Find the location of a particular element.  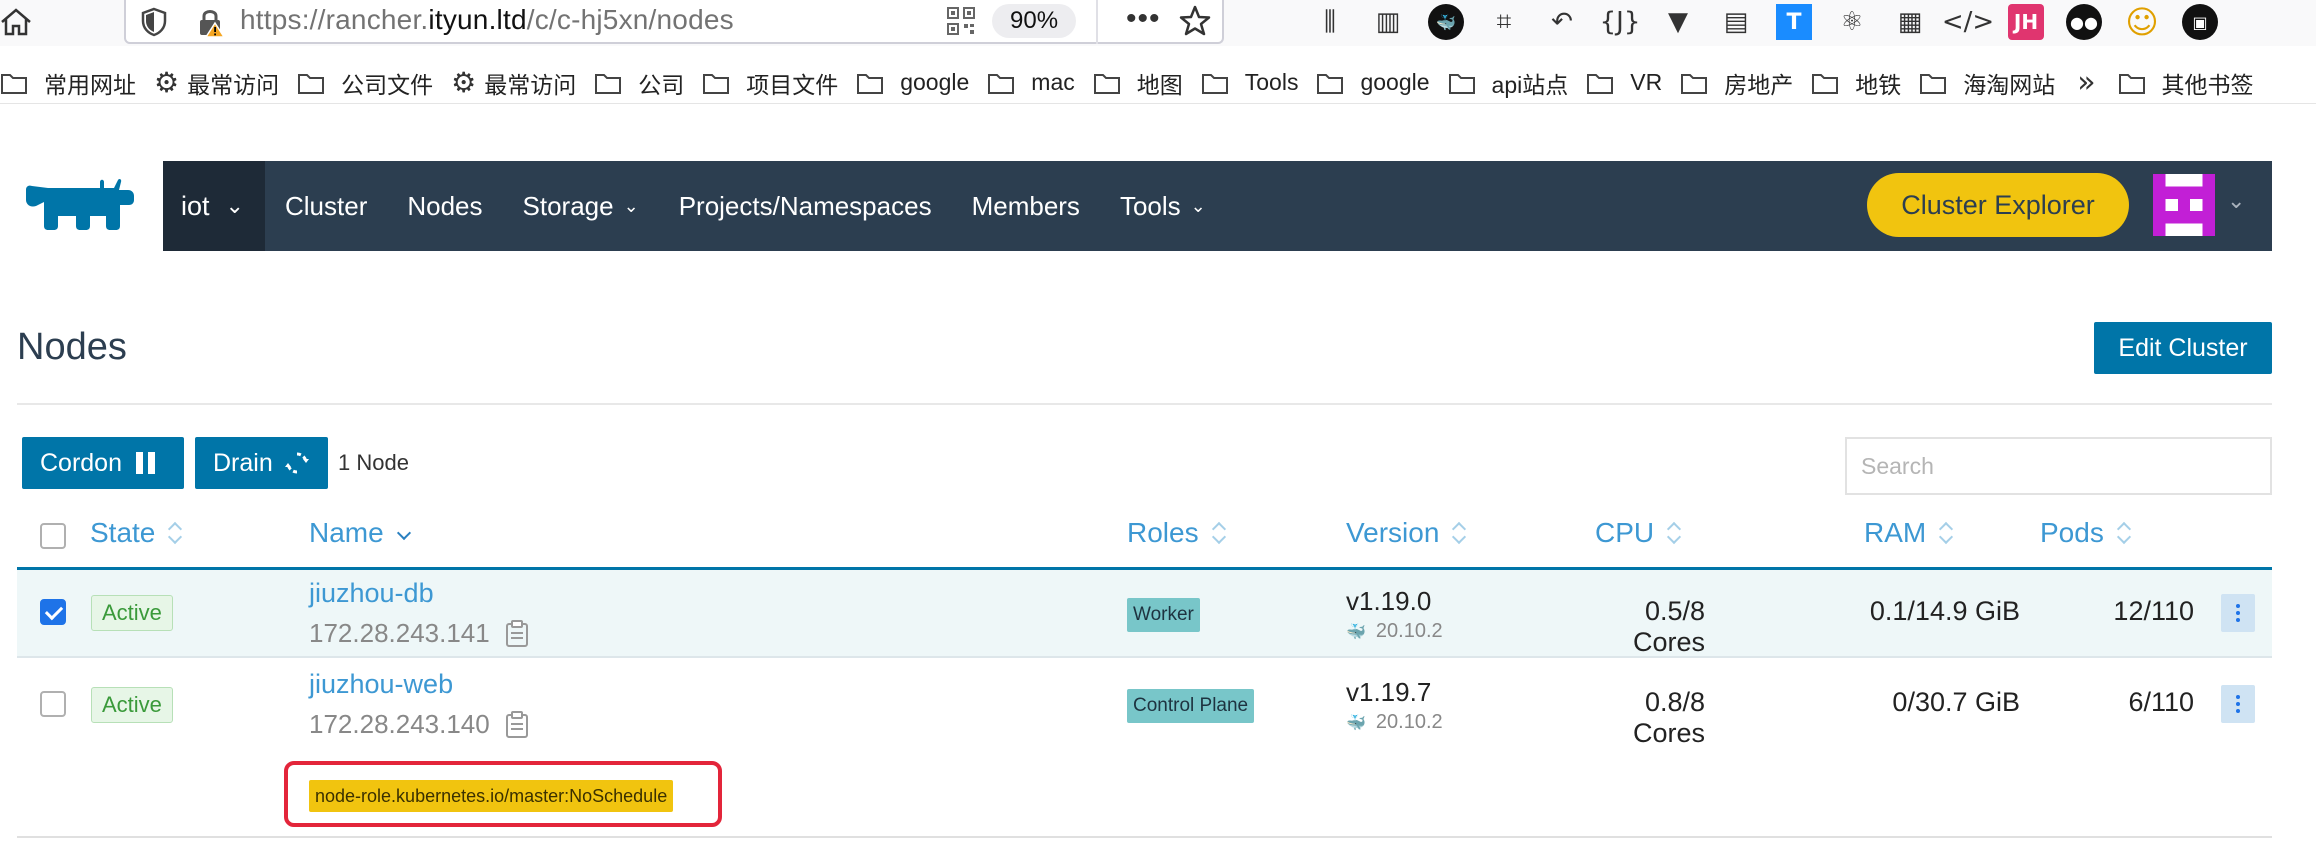

crop-icon: ⌗ is located at coordinates (1504, 22).